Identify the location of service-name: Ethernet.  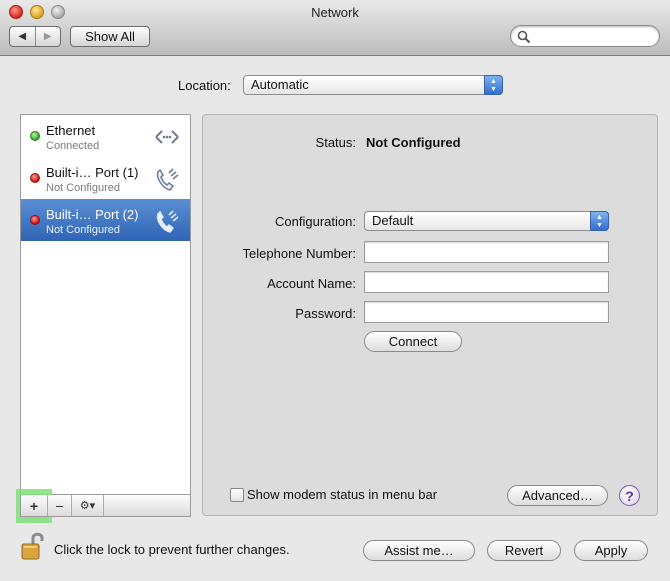
(71, 130).